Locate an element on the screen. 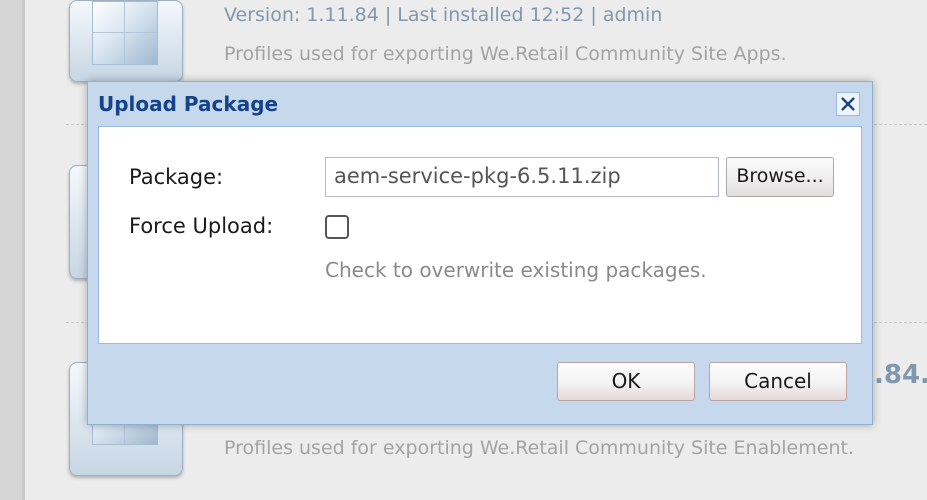 The height and width of the screenshot is (500, 927). force-upload-checkbox is located at coordinates (337, 227).